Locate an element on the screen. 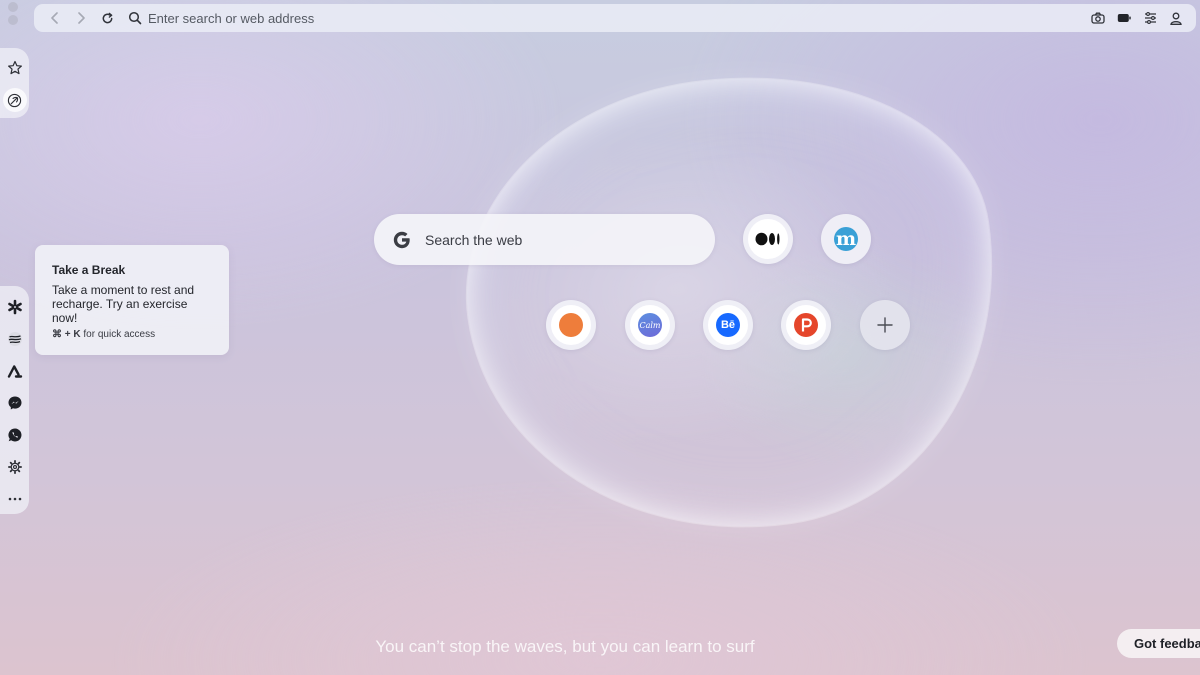 This screenshot has width=1200, height=675. address-input: Enter search or web address is located at coordinates (231, 18).